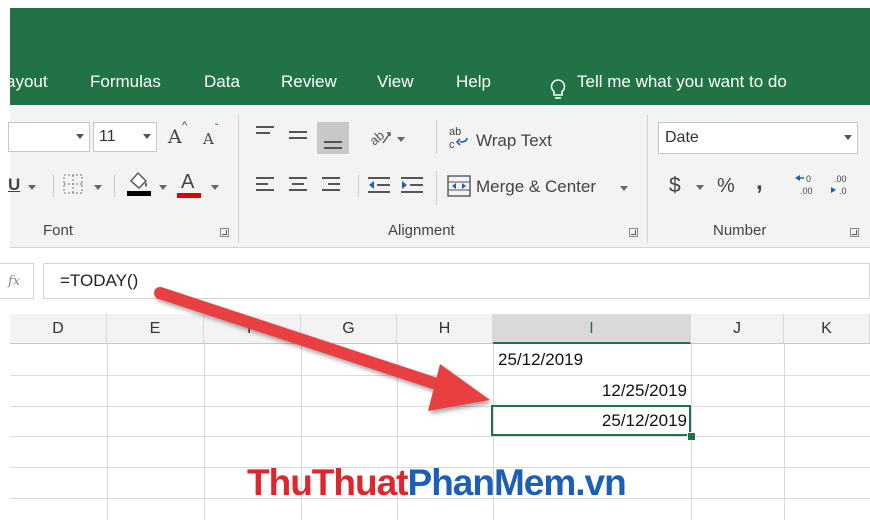 The width and height of the screenshot is (870, 520). What do you see at coordinates (125, 82) in the screenshot?
I see `tab-formulas: Formulas` at bounding box center [125, 82].